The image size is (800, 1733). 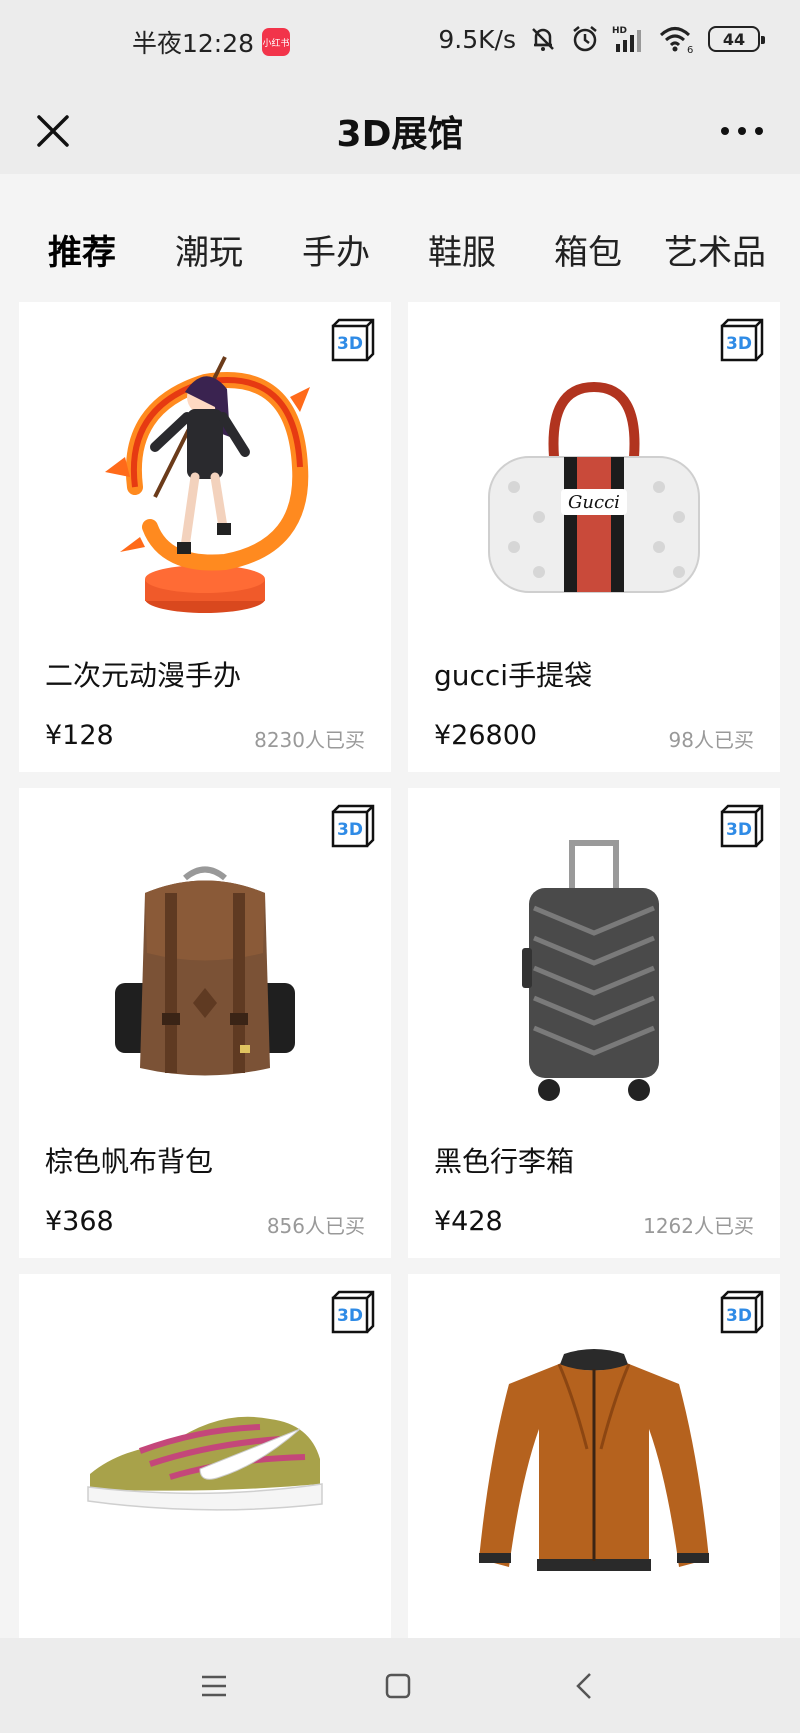 I want to click on tab-trendy-toys: 潮玩, so click(x=209, y=249).